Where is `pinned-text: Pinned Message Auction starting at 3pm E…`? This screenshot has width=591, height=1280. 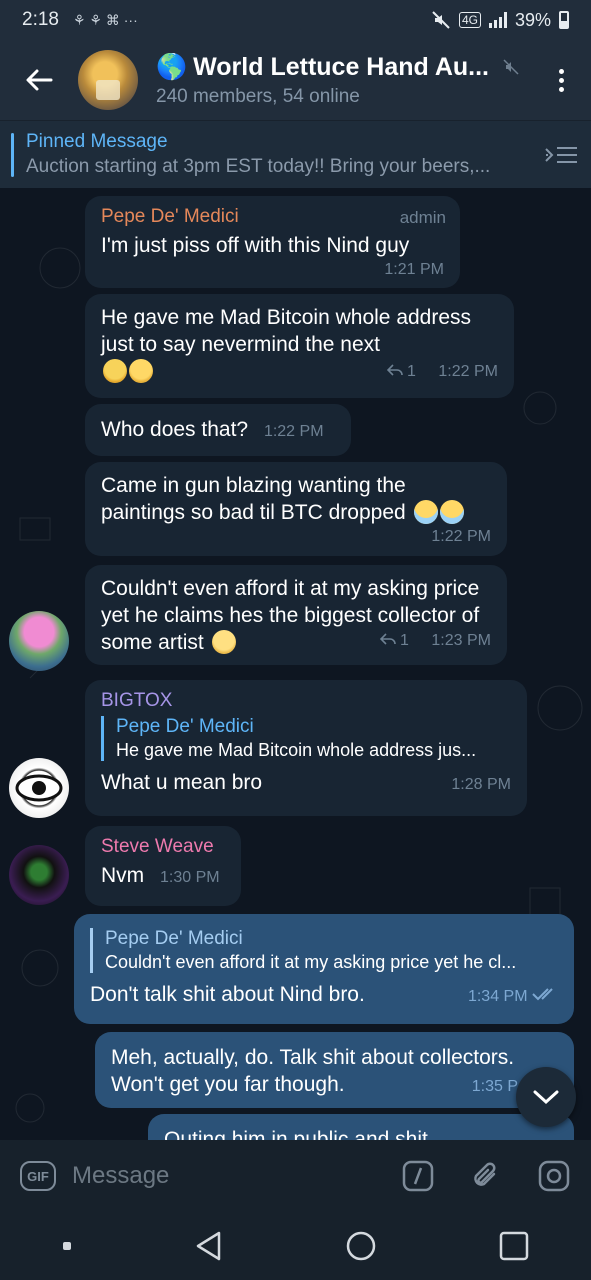
pinned-text: Pinned Message Auction starting at 3pm E… is located at coordinates (278, 154).